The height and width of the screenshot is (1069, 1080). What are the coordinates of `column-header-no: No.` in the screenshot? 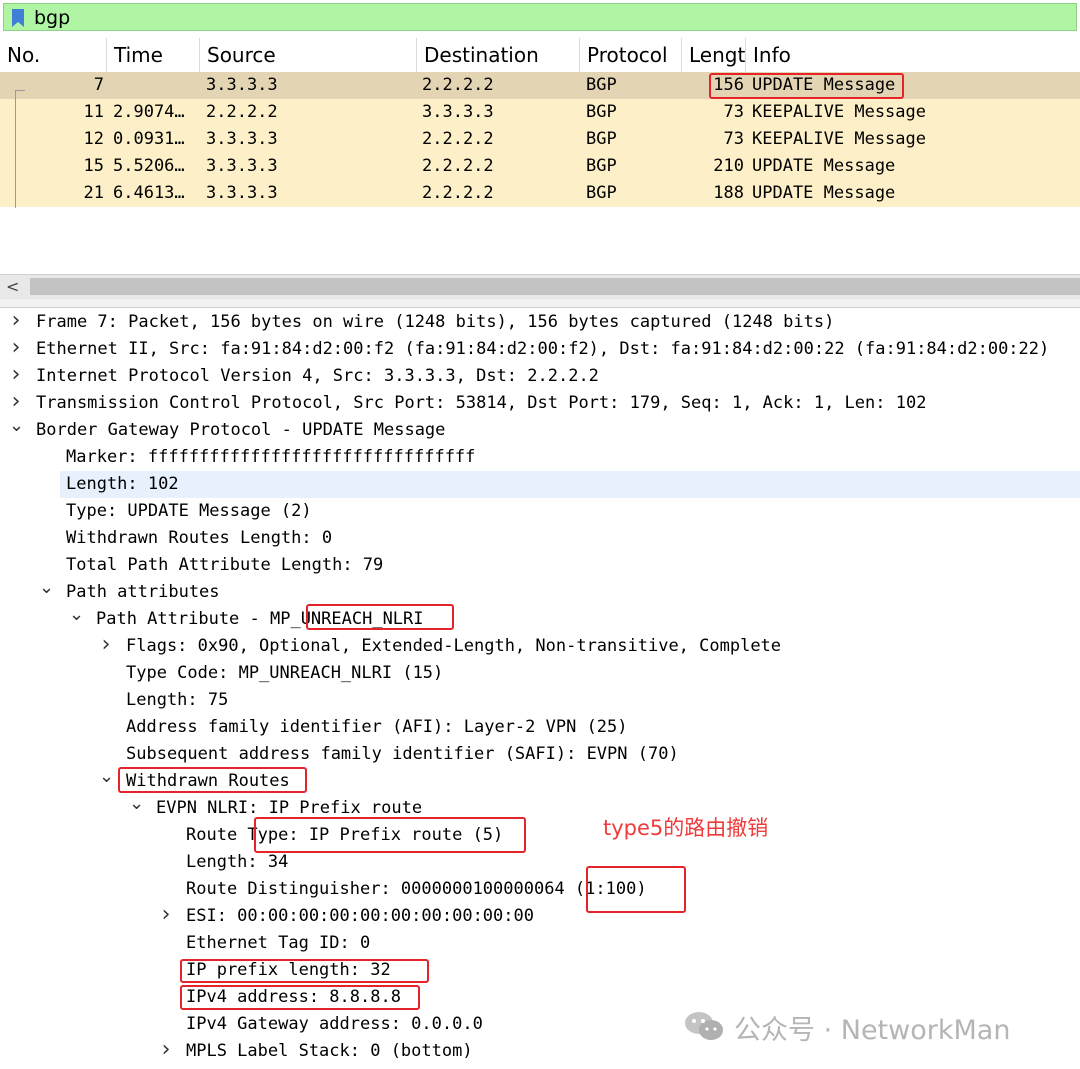 It's located at (53, 55).